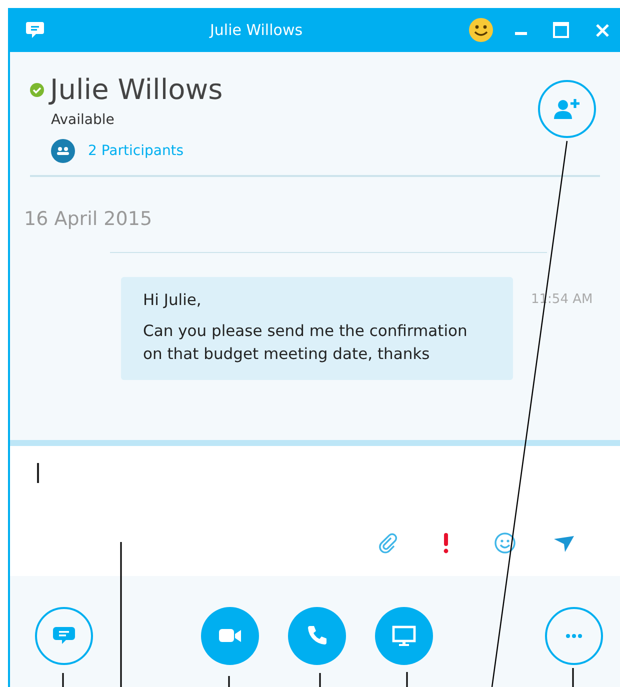 The width and height of the screenshot is (620, 687). I want to click on smiley-icon, so click(481, 30).